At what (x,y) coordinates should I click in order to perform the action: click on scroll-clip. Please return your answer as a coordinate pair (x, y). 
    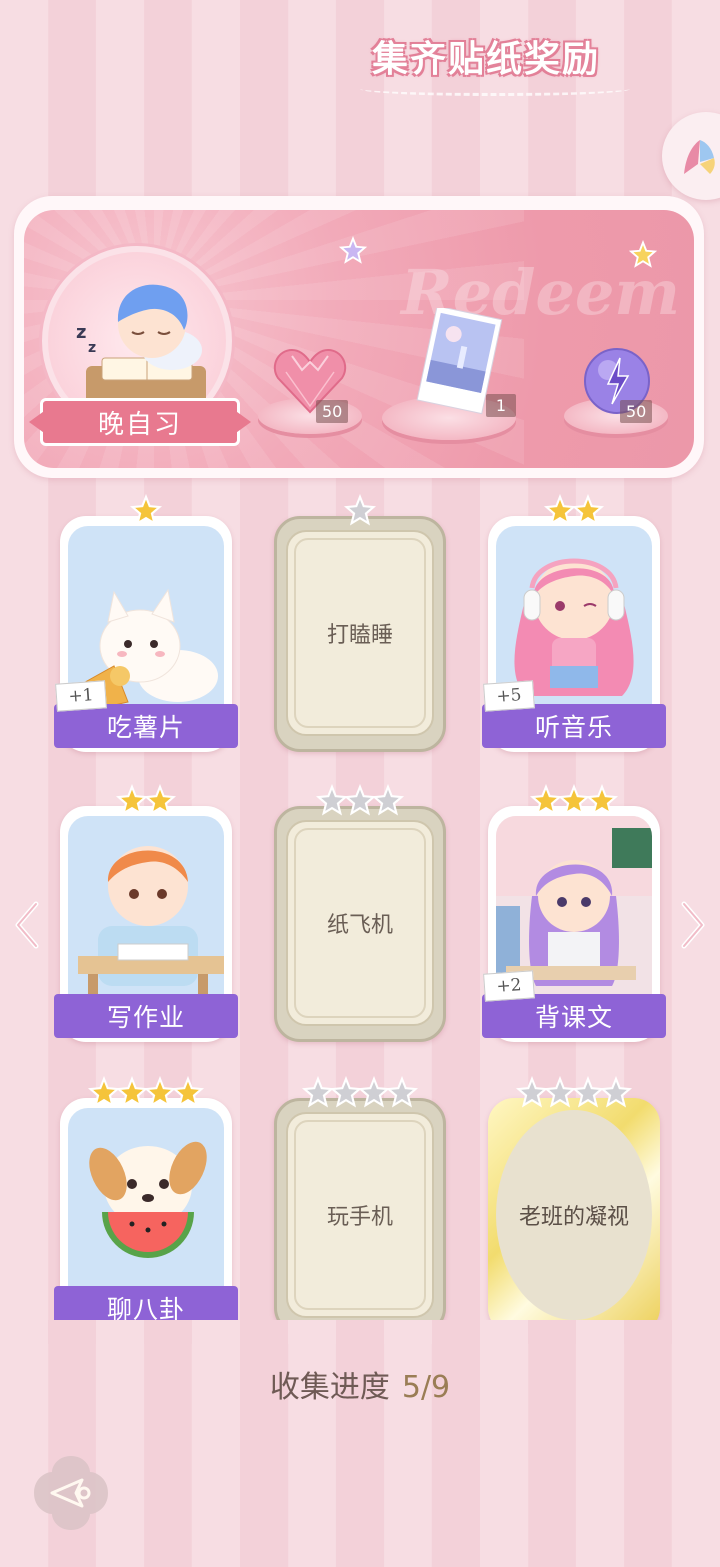
    Looking at the image, I should click on (360, 1332).